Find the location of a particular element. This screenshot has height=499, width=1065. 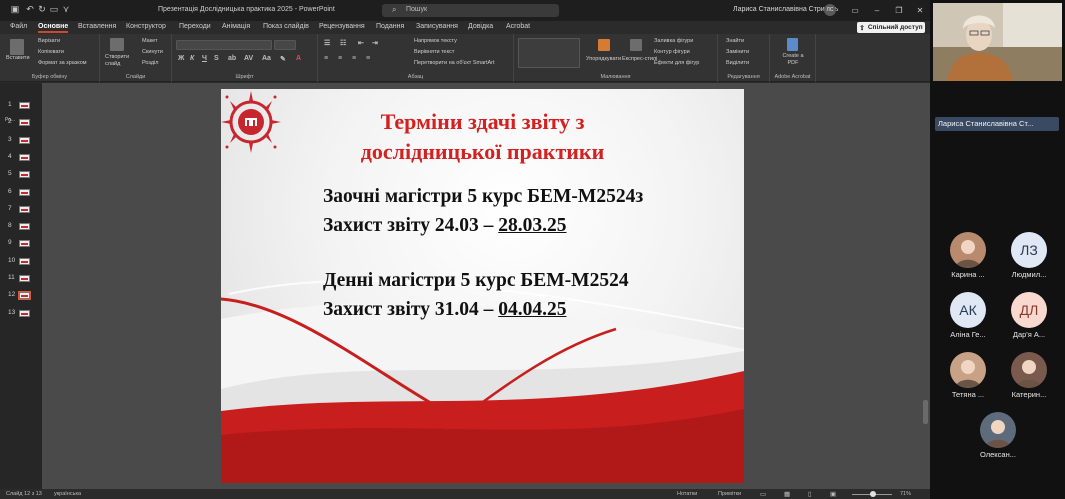

tab-slideshow: Показ слайдів is located at coordinates (286, 26).